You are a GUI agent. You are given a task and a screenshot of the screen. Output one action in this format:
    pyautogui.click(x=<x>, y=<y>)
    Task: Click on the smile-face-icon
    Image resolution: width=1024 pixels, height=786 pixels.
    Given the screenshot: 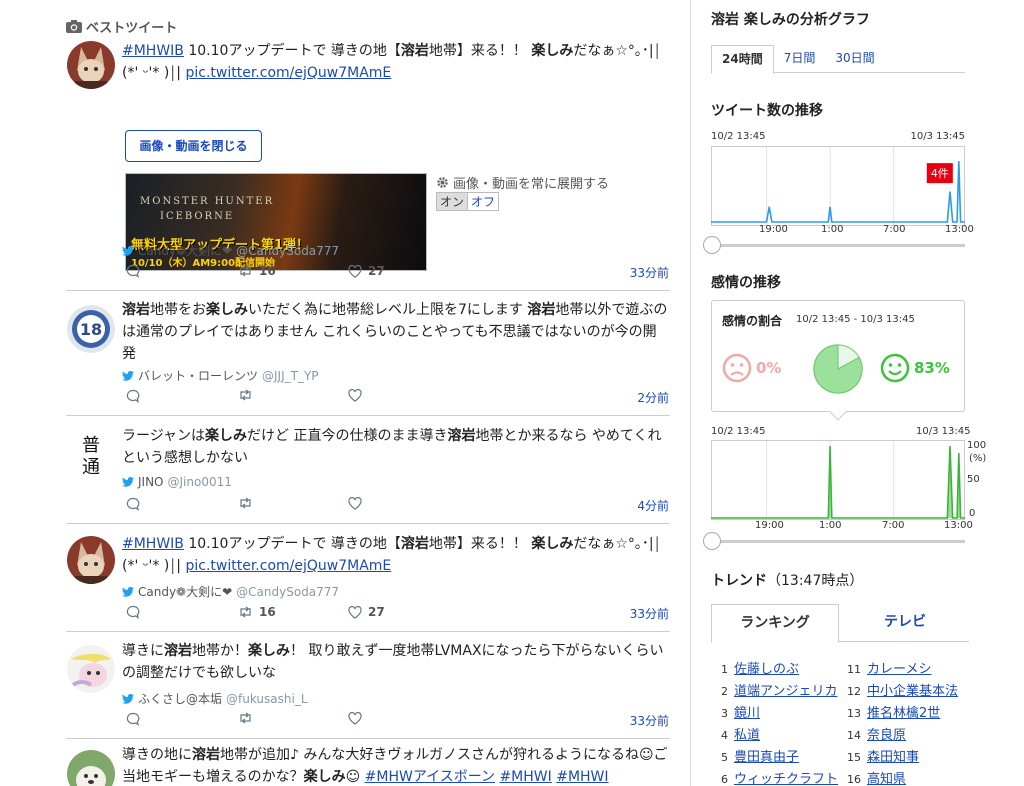 What is the action you would take?
    pyautogui.click(x=895, y=368)
    